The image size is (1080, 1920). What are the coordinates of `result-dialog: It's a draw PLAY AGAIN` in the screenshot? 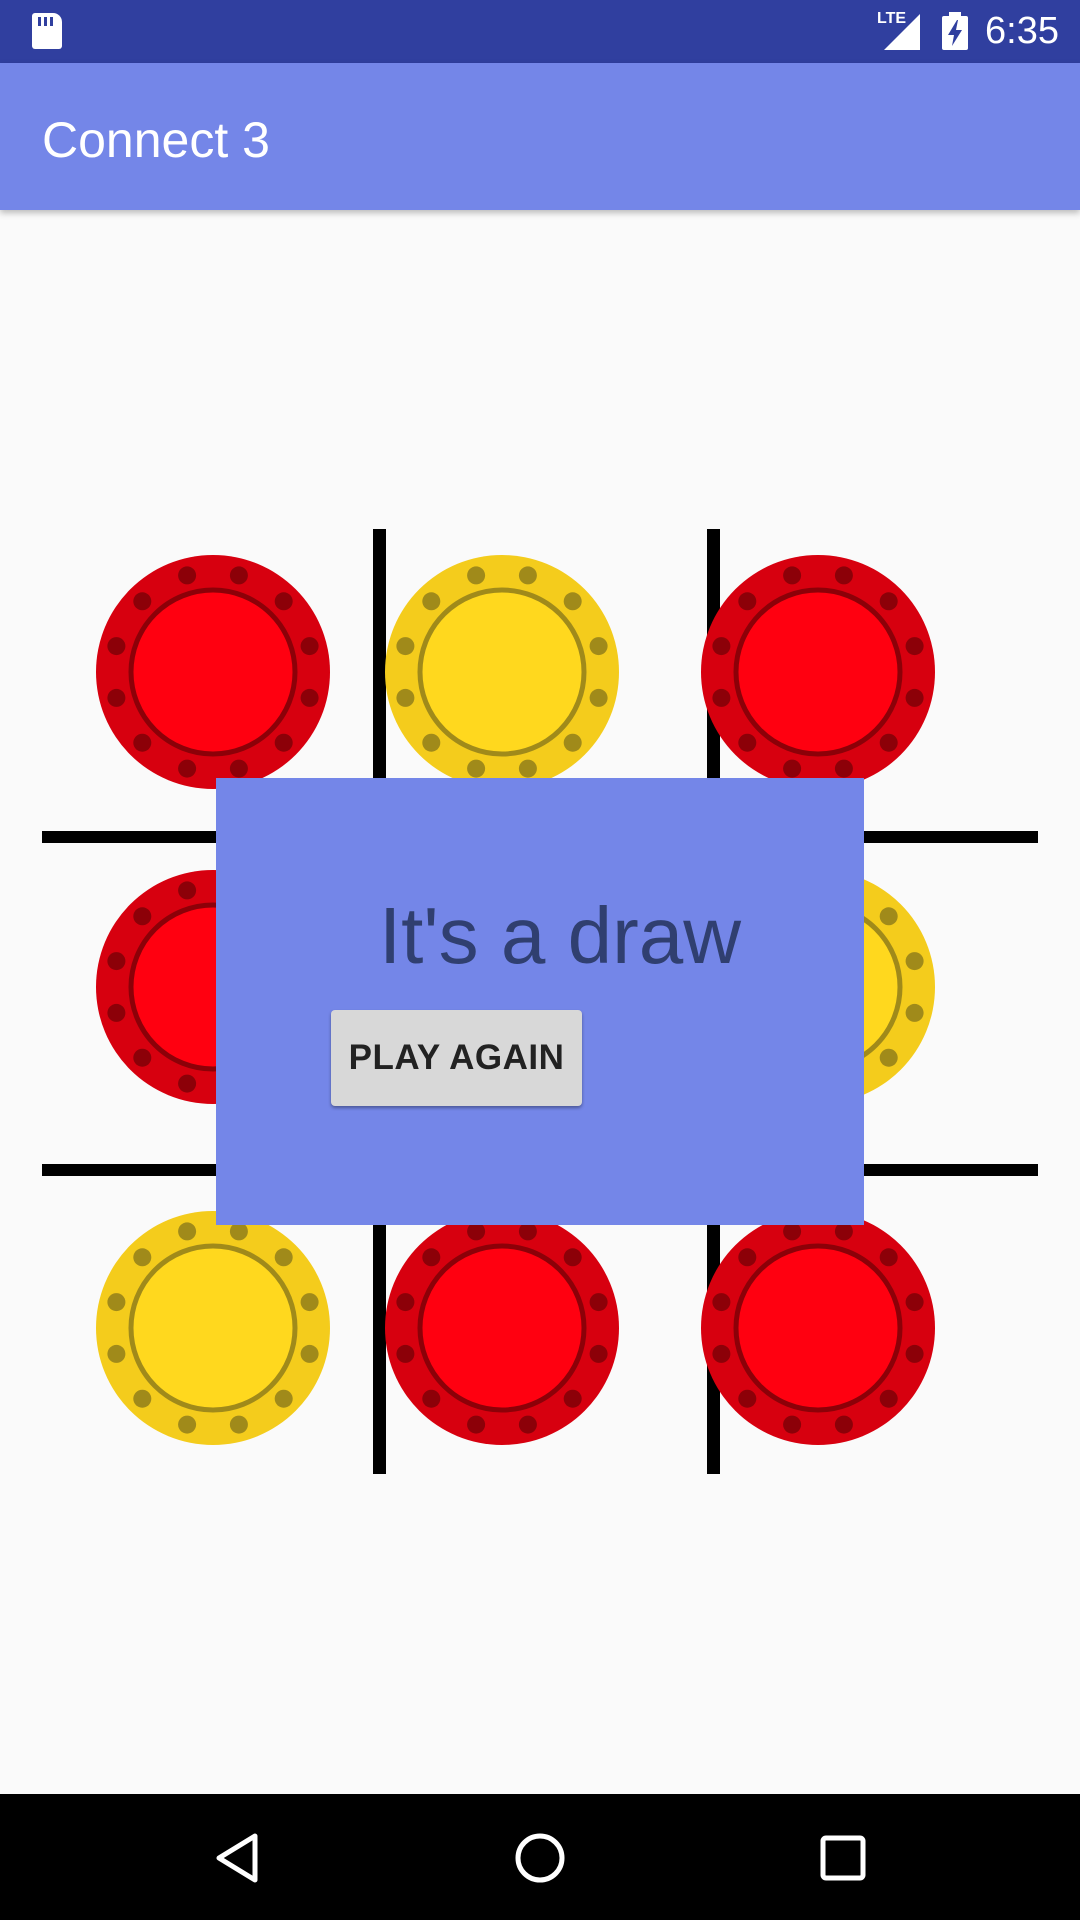 It's located at (540, 1001).